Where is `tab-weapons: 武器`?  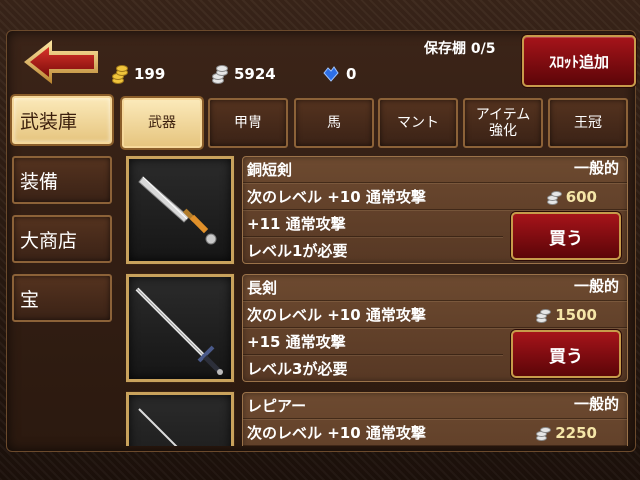
tab-weapons: 武器 is located at coordinates (162, 123).